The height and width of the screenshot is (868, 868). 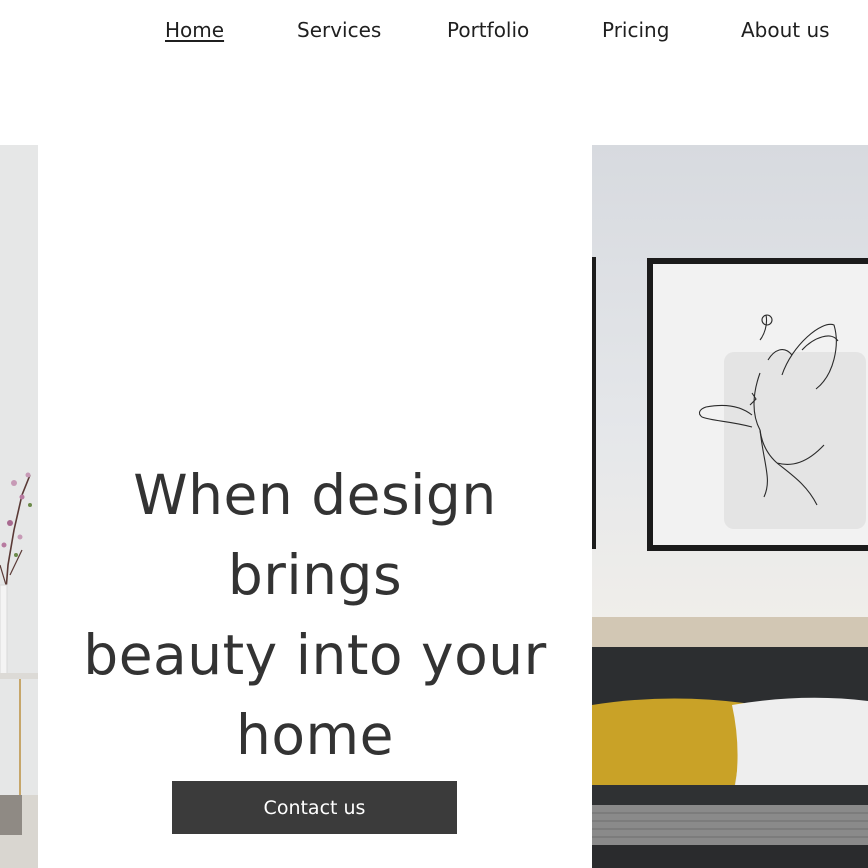 What do you see at coordinates (635, 30) in the screenshot?
I see `nav-pricing-link: Pricing` at bounding box center [635, 30].